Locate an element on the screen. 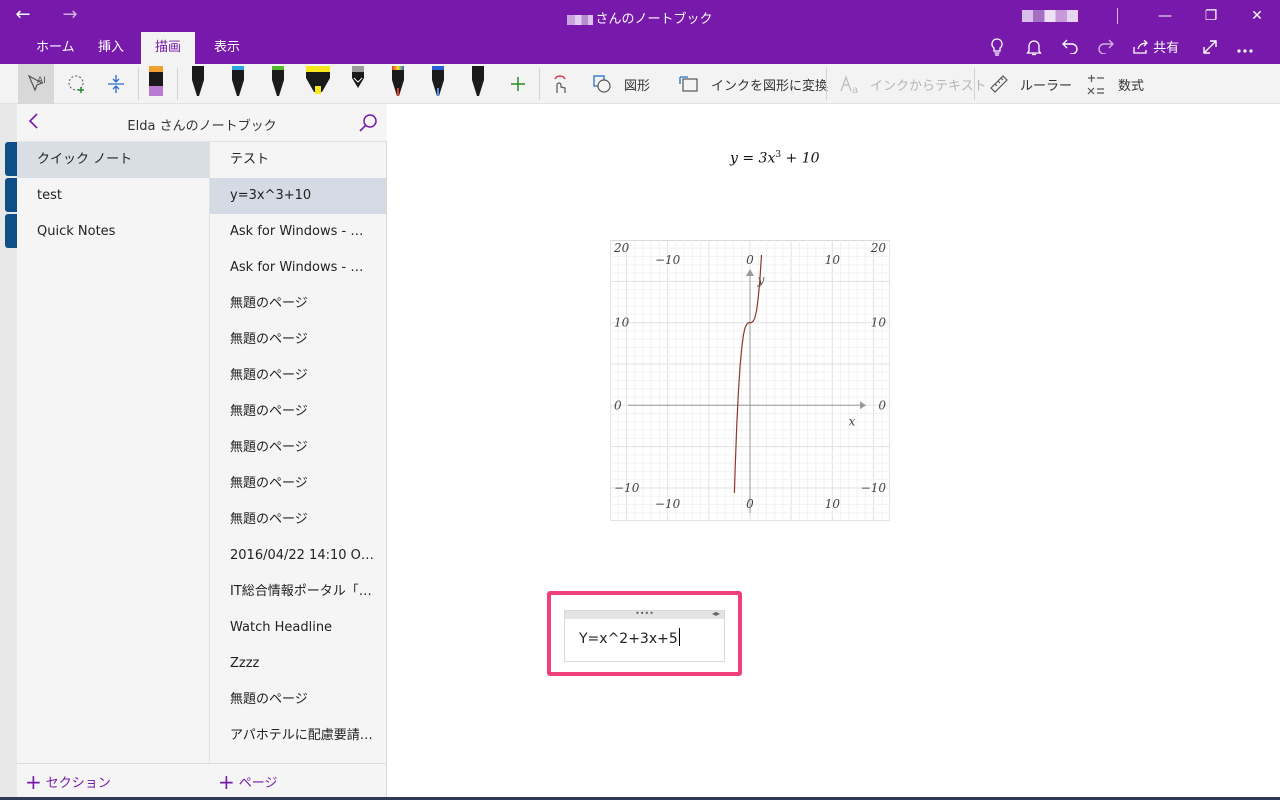 This screenshot has height=802, width=1280. add-pen-button is located at coordinates (518, 84).